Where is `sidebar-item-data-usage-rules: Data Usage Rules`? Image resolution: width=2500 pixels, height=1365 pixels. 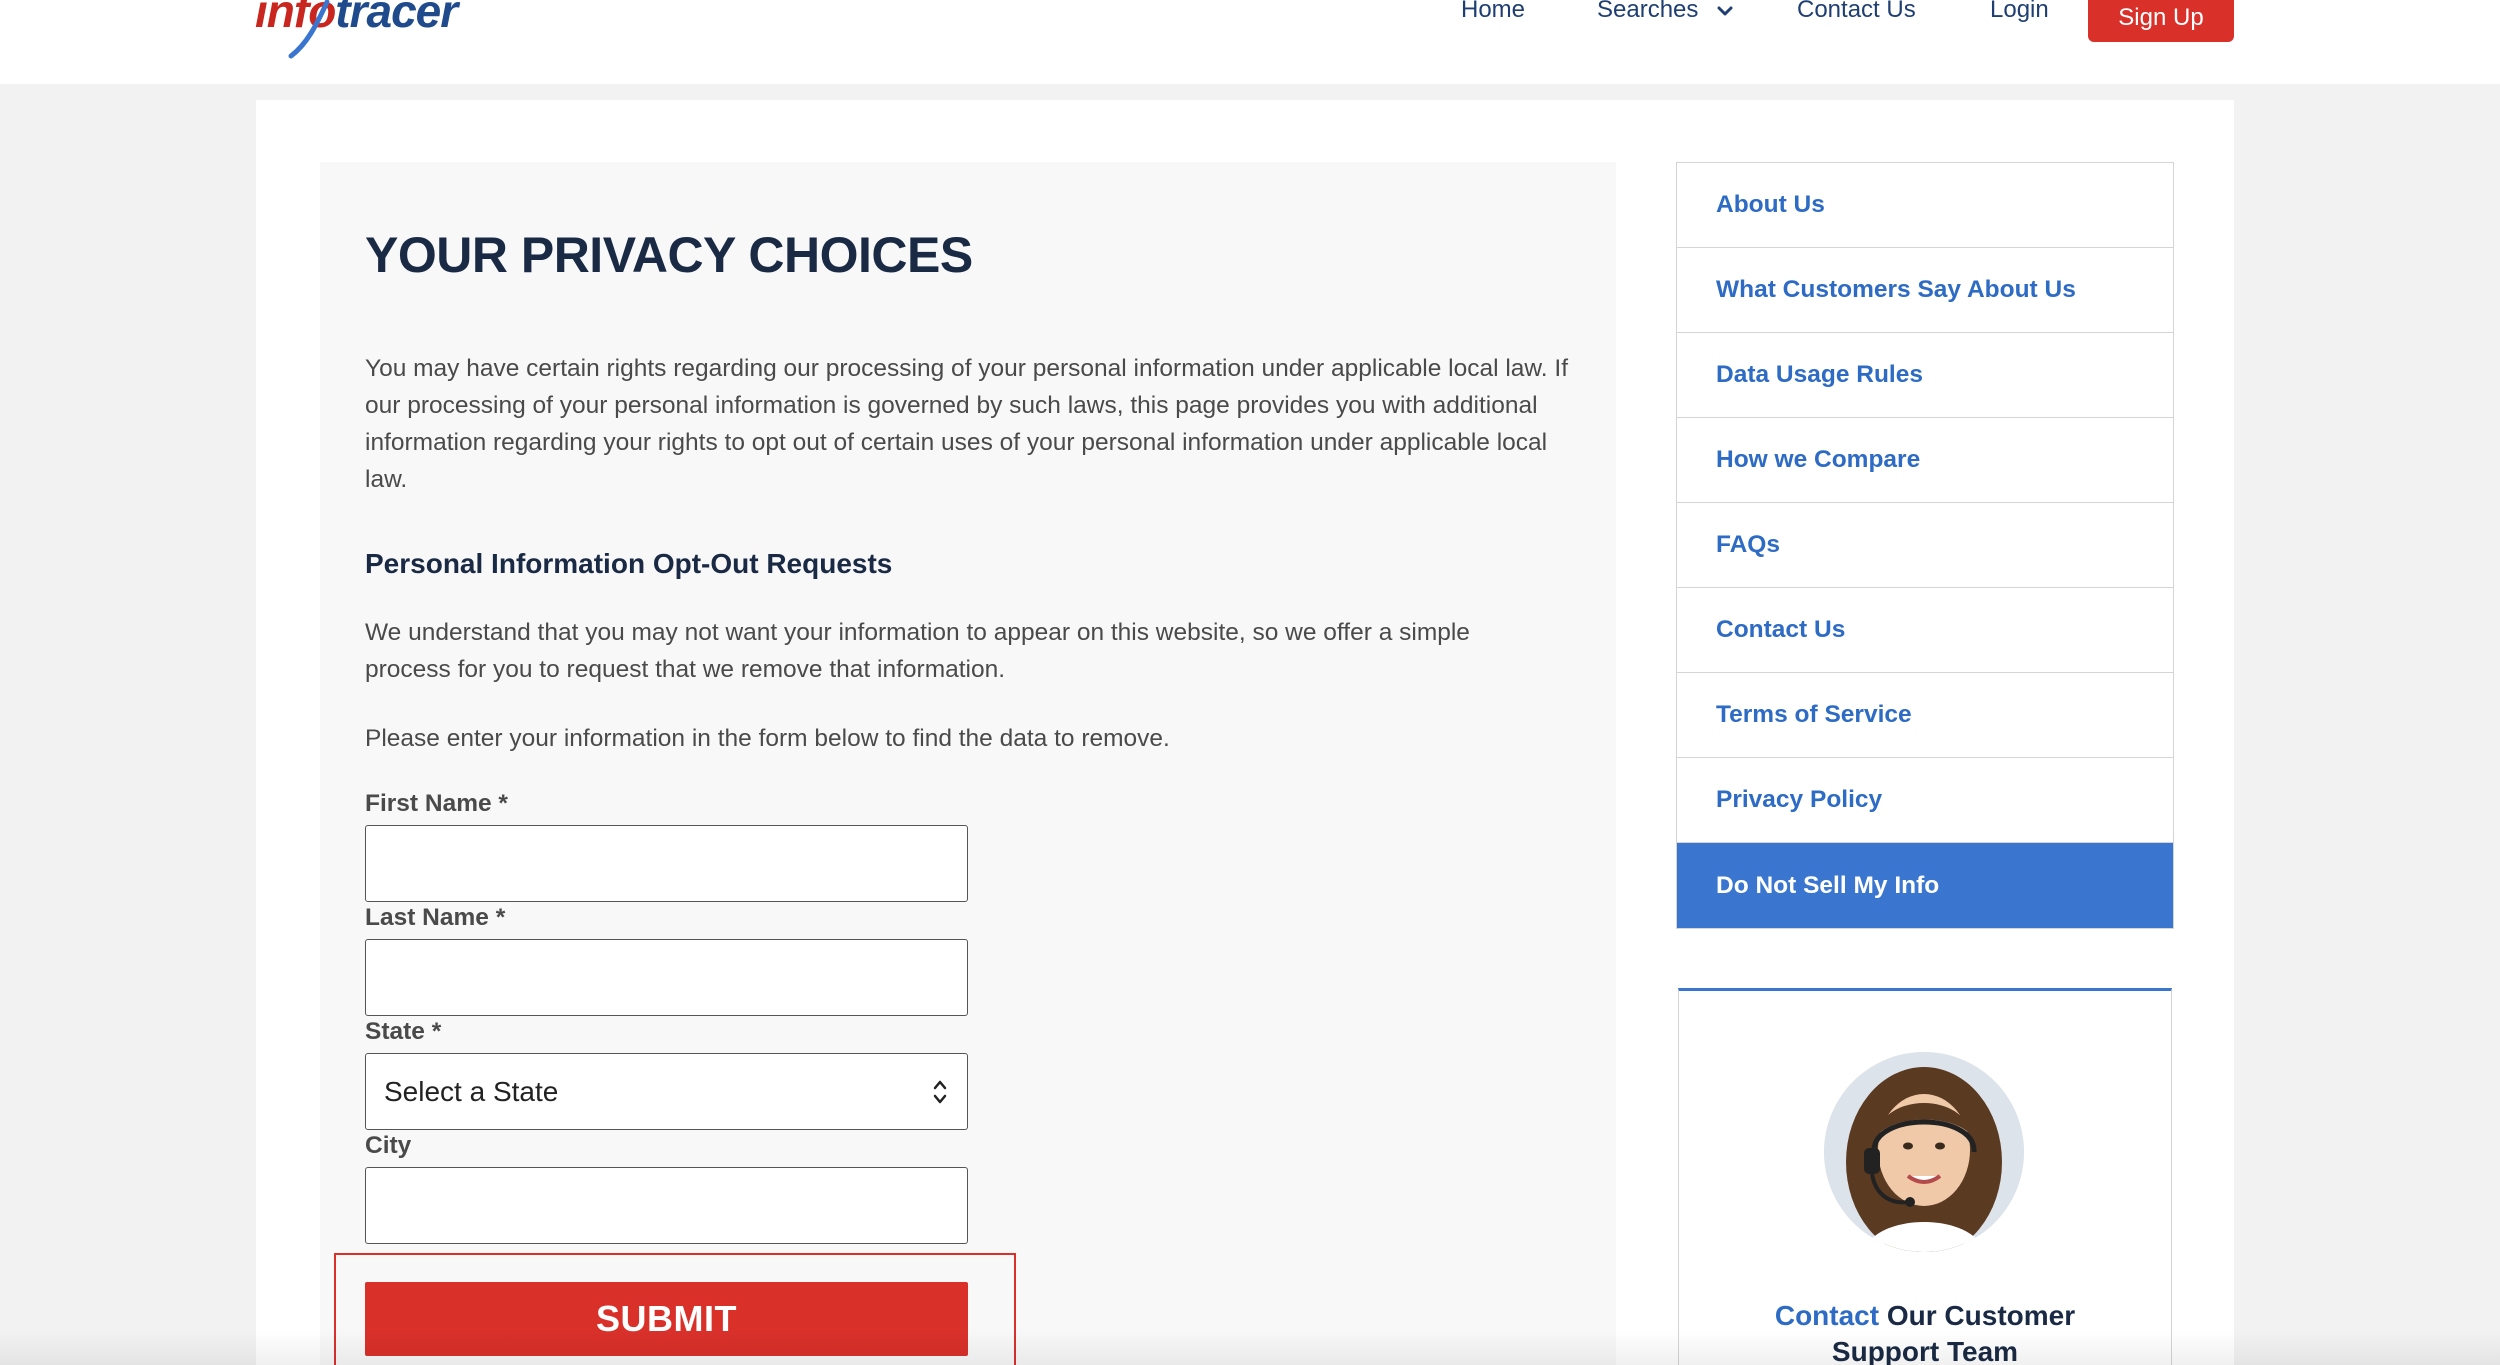
sidebar-item-data-usage-rules: Data Usage Rules is located at coordinates (1925, 375).